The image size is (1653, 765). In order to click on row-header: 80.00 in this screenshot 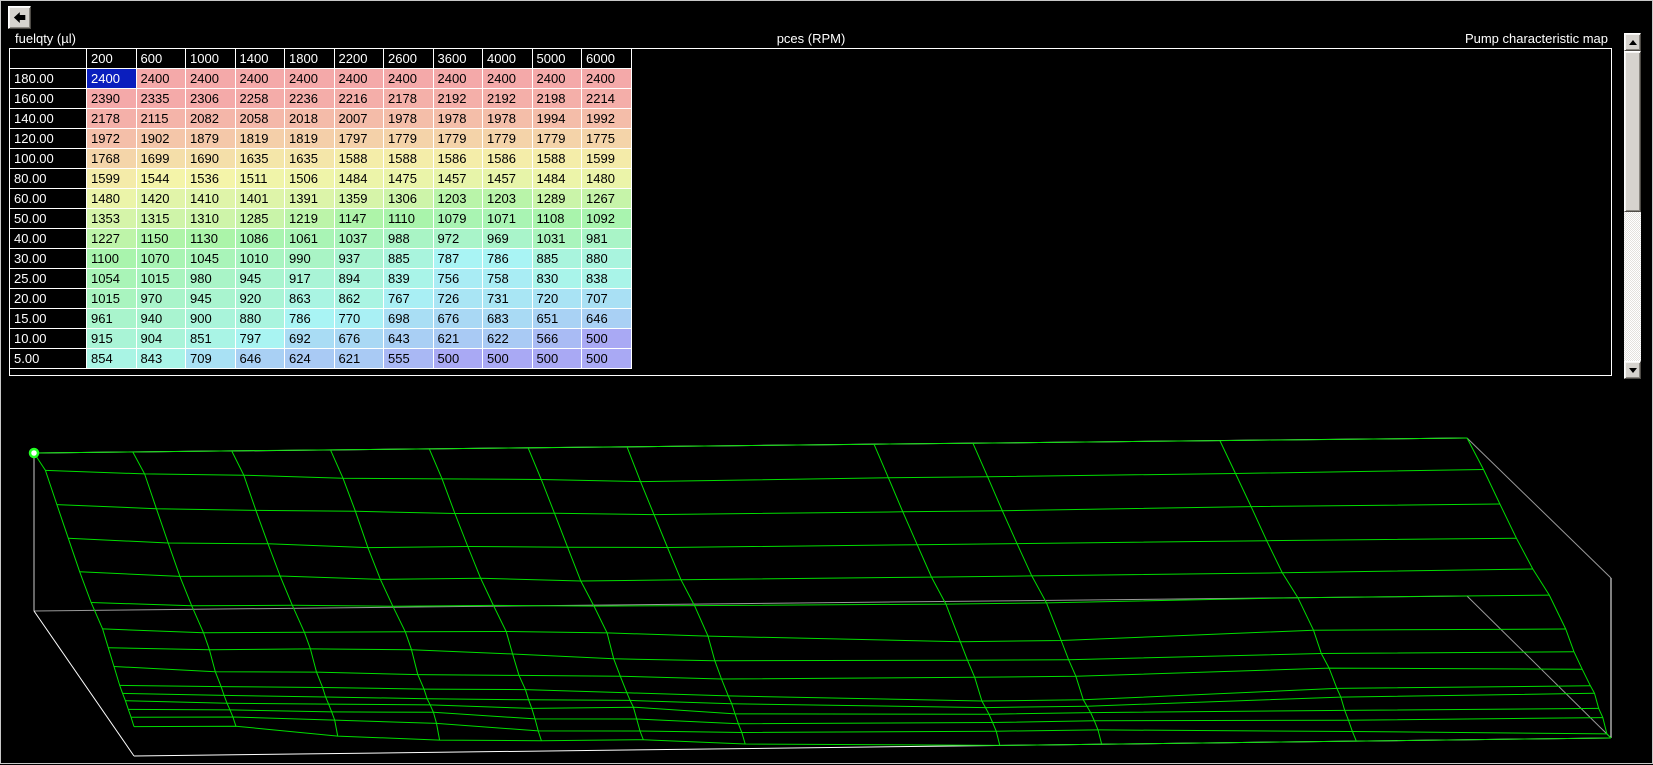, I will do `click(48, 178)`.